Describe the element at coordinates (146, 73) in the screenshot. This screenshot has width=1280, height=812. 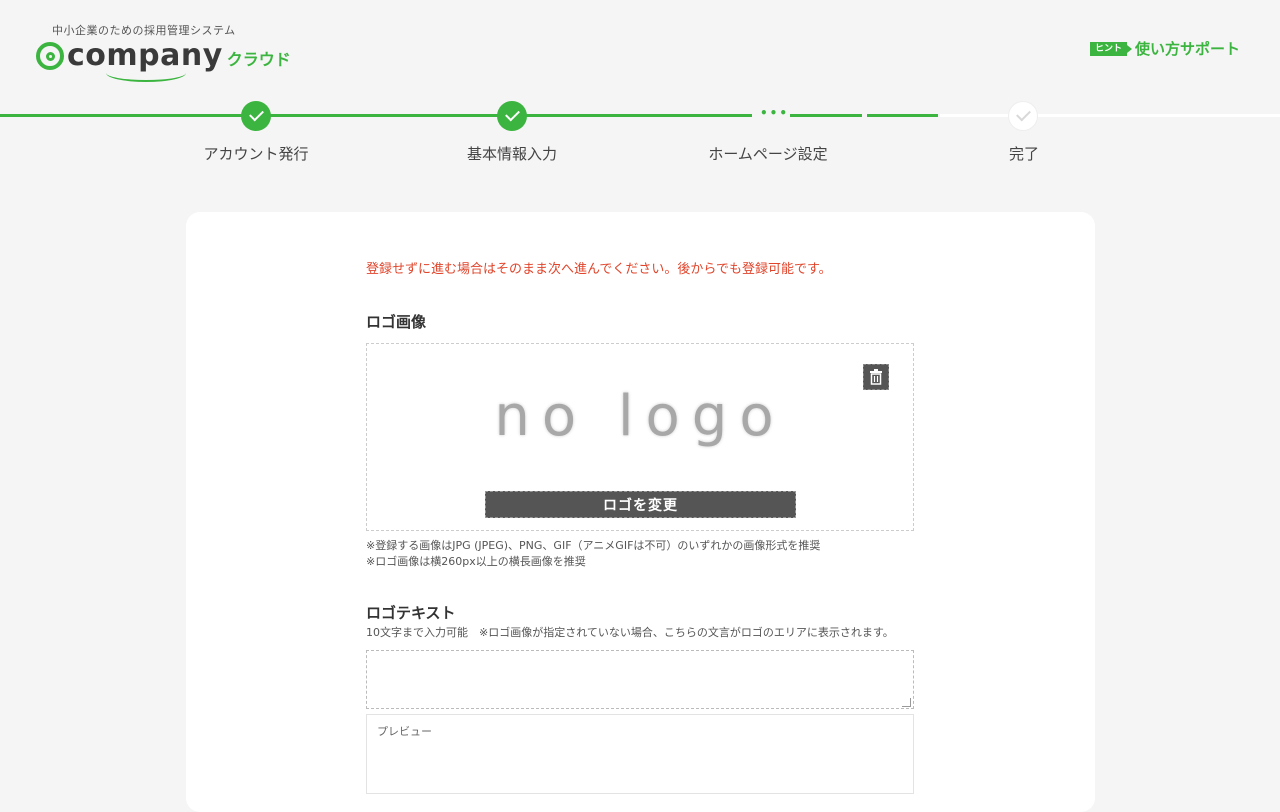
I see `logo-swoosh` at that location.